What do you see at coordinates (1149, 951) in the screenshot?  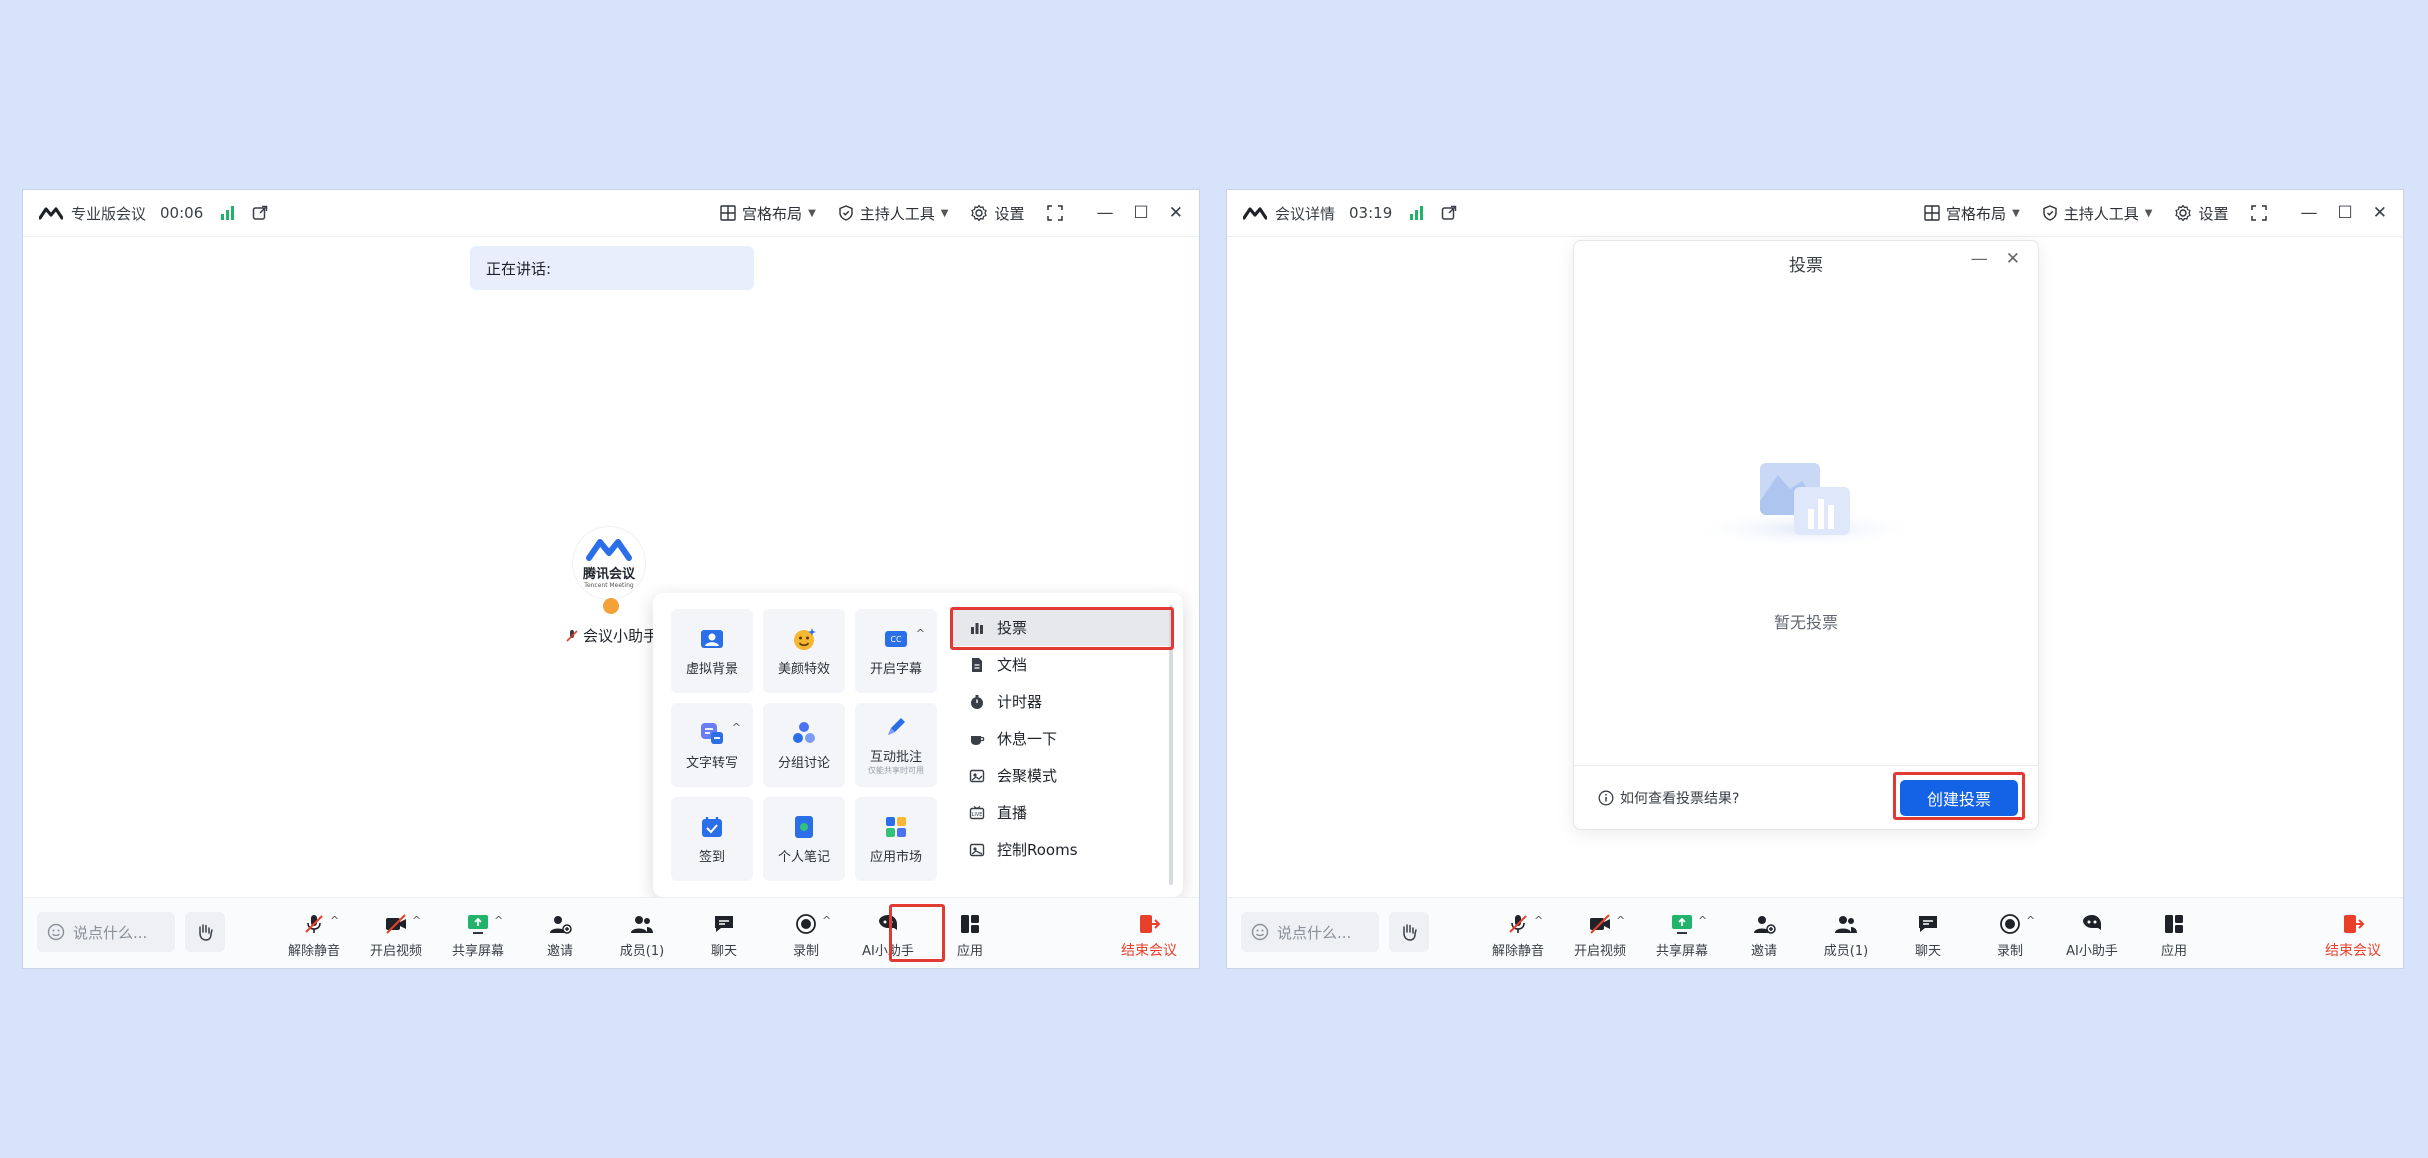 I see `end-meeting-label: 结束会议` at bounding box center [1149, 951].